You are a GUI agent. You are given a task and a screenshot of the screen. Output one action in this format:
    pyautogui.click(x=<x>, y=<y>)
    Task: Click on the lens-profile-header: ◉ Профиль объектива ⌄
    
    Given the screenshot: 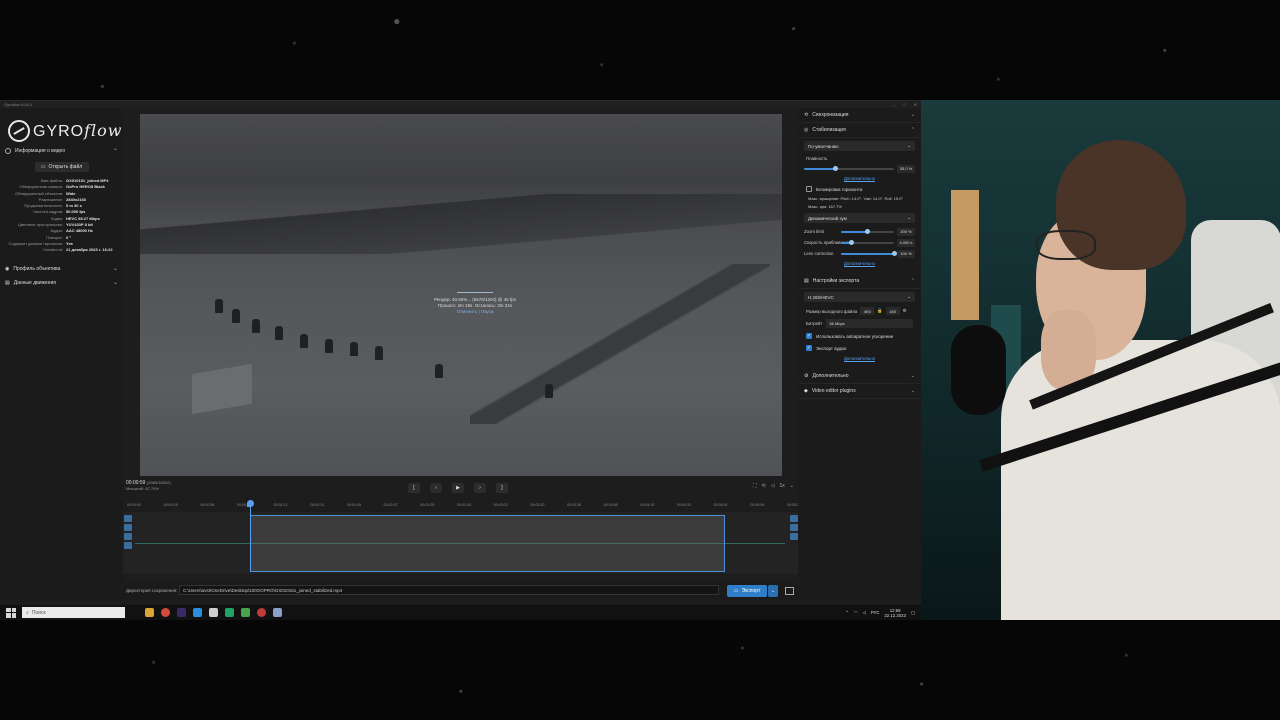 What is the action you would take?
    pyautogui.click(x=61, y=269)
    